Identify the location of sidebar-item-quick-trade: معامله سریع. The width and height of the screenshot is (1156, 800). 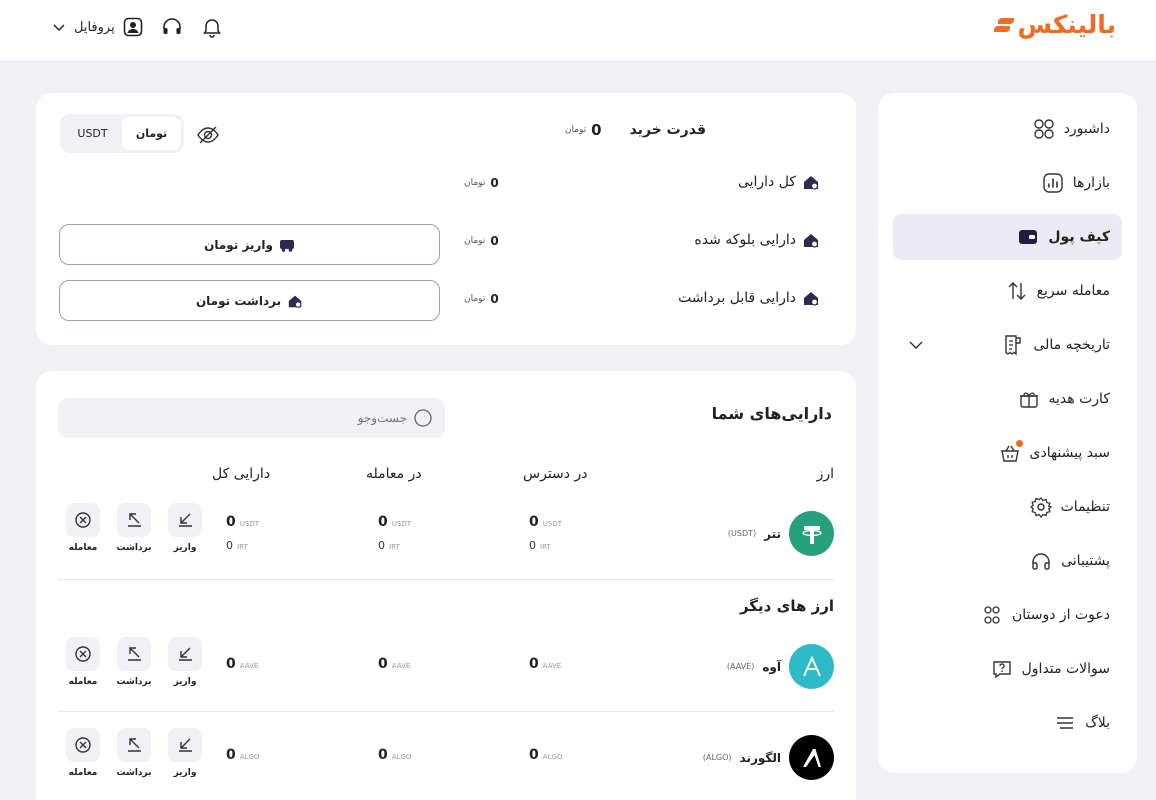
(1007, 291).